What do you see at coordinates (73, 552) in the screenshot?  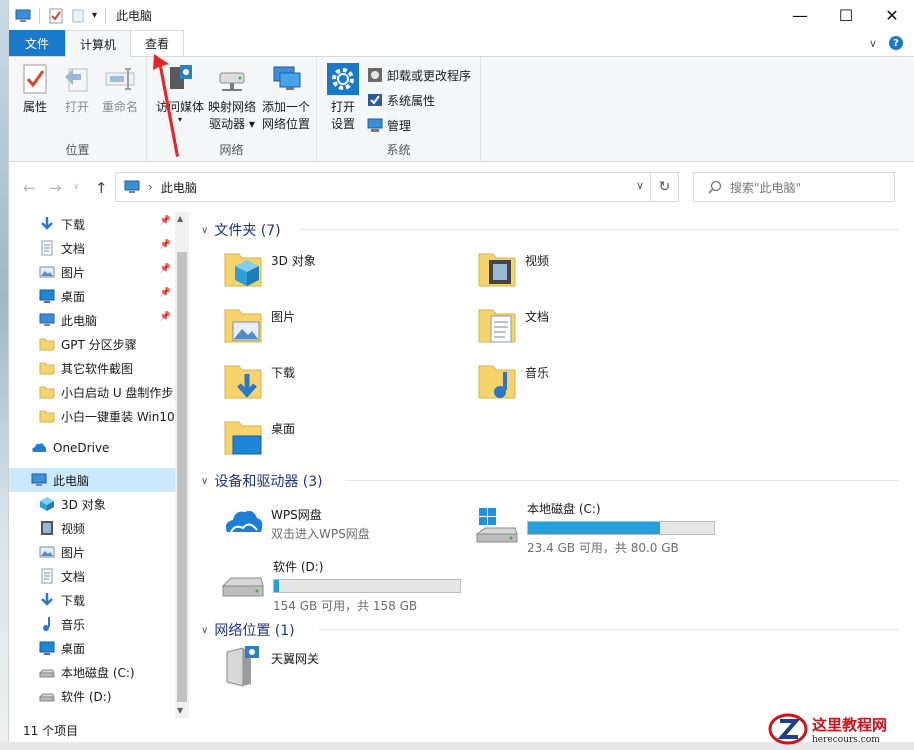 I see `nav-item-label: 图片` at bounding box center [73, 552].